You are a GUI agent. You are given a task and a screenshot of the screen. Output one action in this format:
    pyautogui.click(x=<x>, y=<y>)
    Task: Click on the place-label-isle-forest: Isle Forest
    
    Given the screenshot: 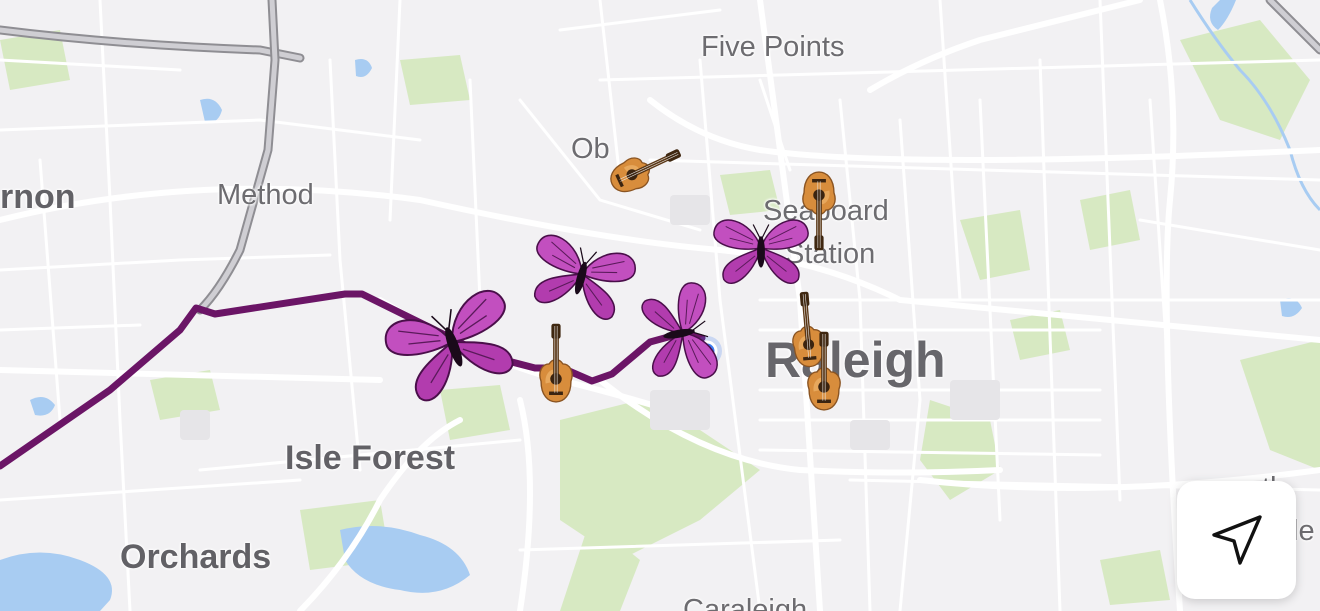 What is the action you would take?
    pyautogui.click(x=370, y=458)
    